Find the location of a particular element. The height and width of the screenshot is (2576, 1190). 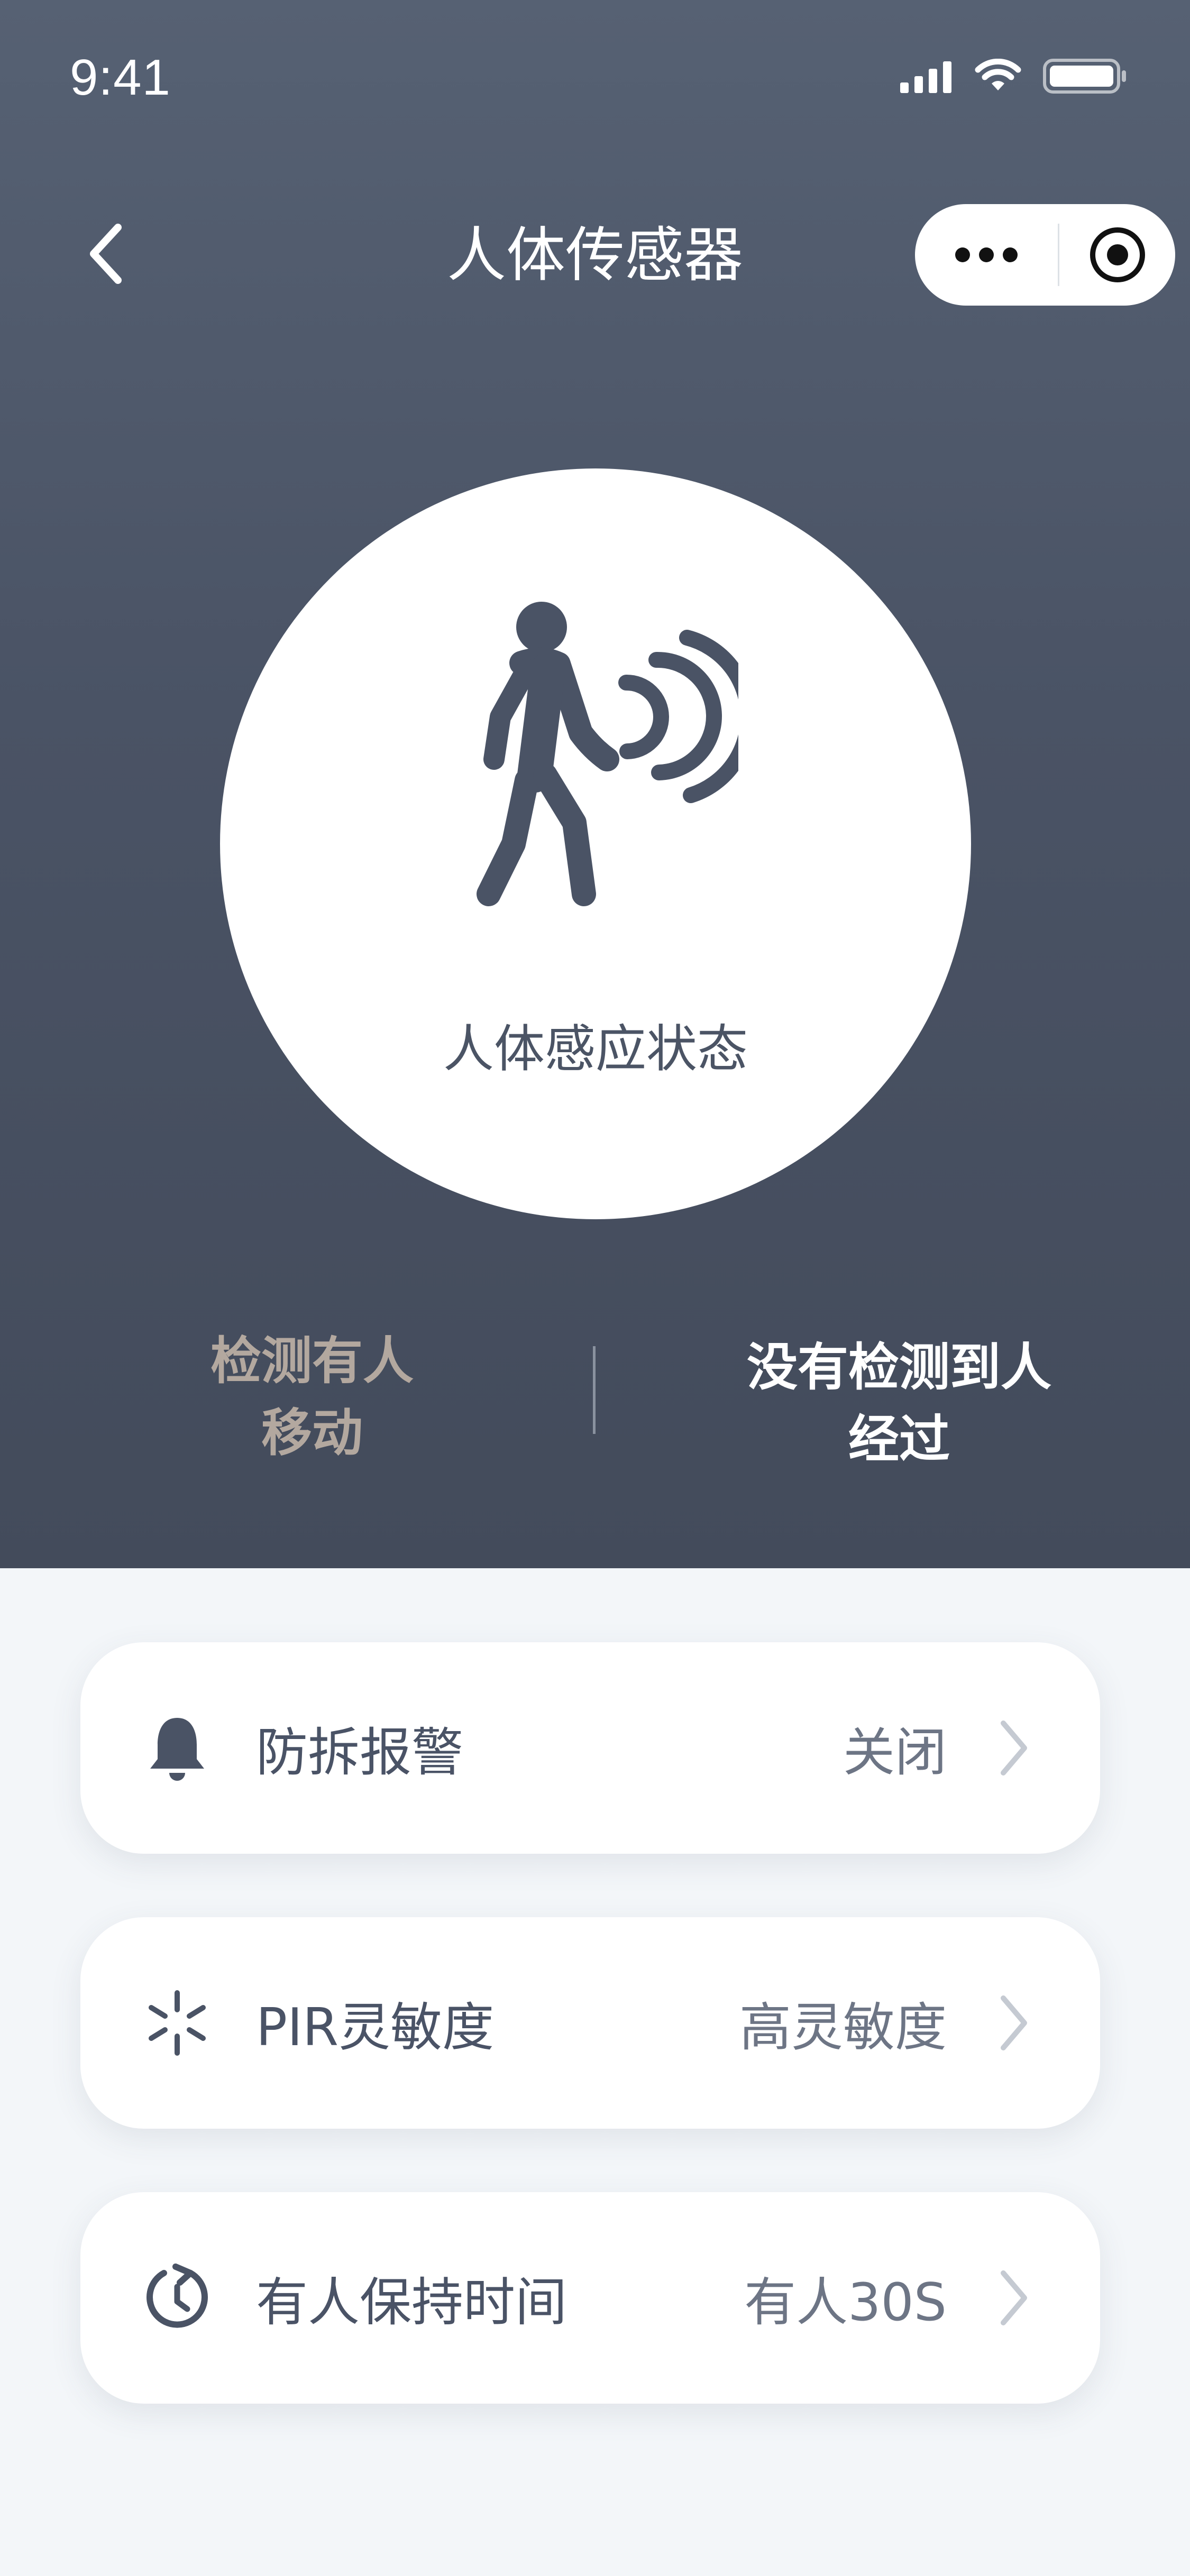

battery-icon is located at coordinates (1084, 76).